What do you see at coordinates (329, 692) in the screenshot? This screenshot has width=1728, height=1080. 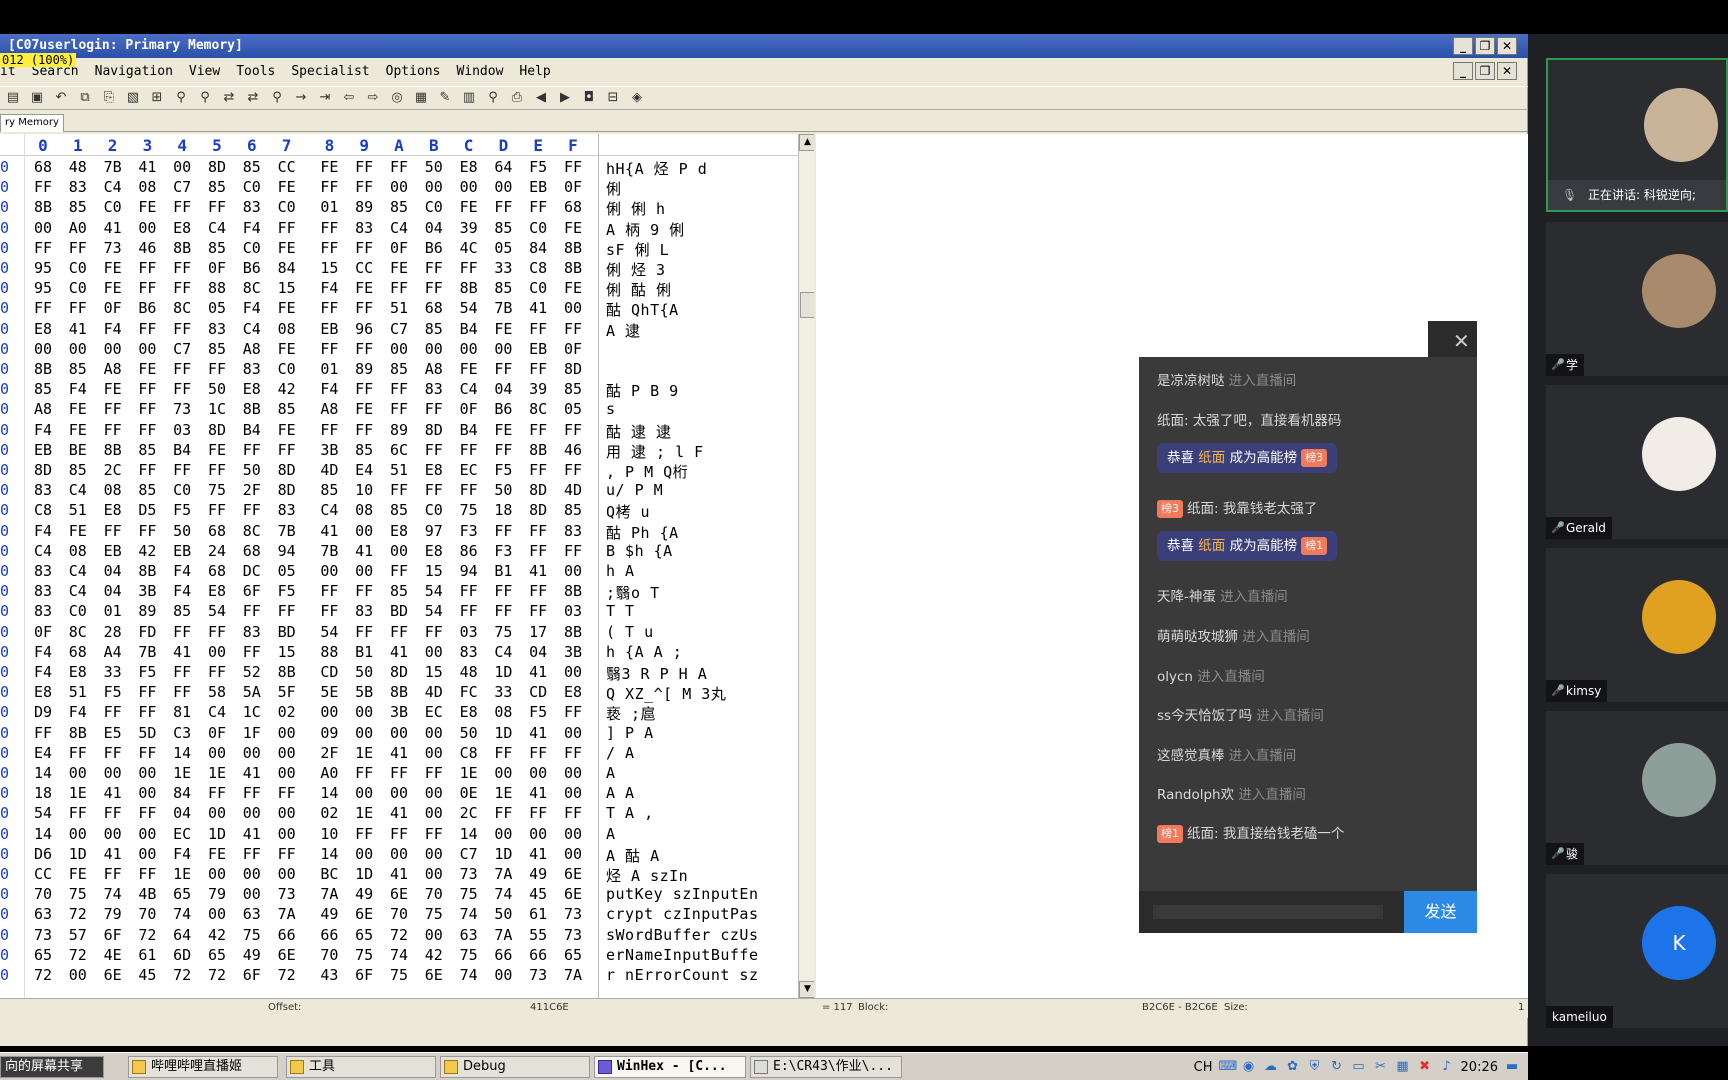 I see `hex-byte: 5E` at bounding box center [329, 692].